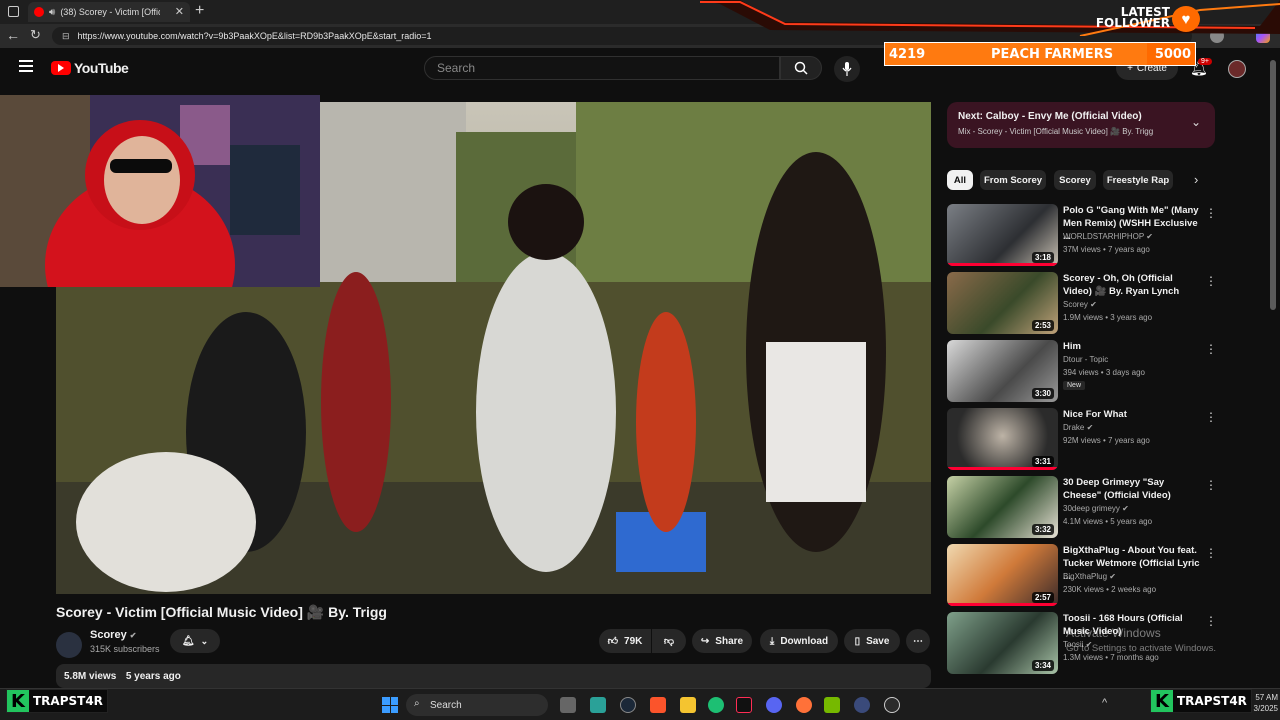 Image resolution: width=1280 pixels, height=720 pixels. I want to click on like-button: 👍︎ 79K, so click(625, 641).